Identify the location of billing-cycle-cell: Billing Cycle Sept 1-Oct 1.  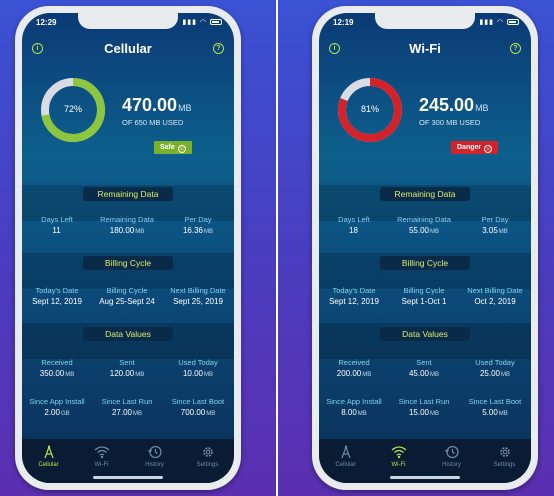
(424, 296).